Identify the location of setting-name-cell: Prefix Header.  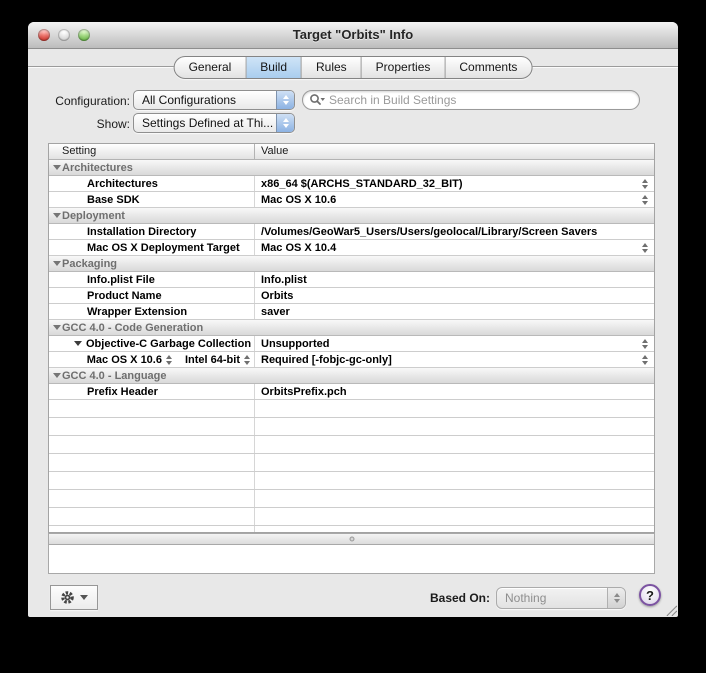
(152, 391).